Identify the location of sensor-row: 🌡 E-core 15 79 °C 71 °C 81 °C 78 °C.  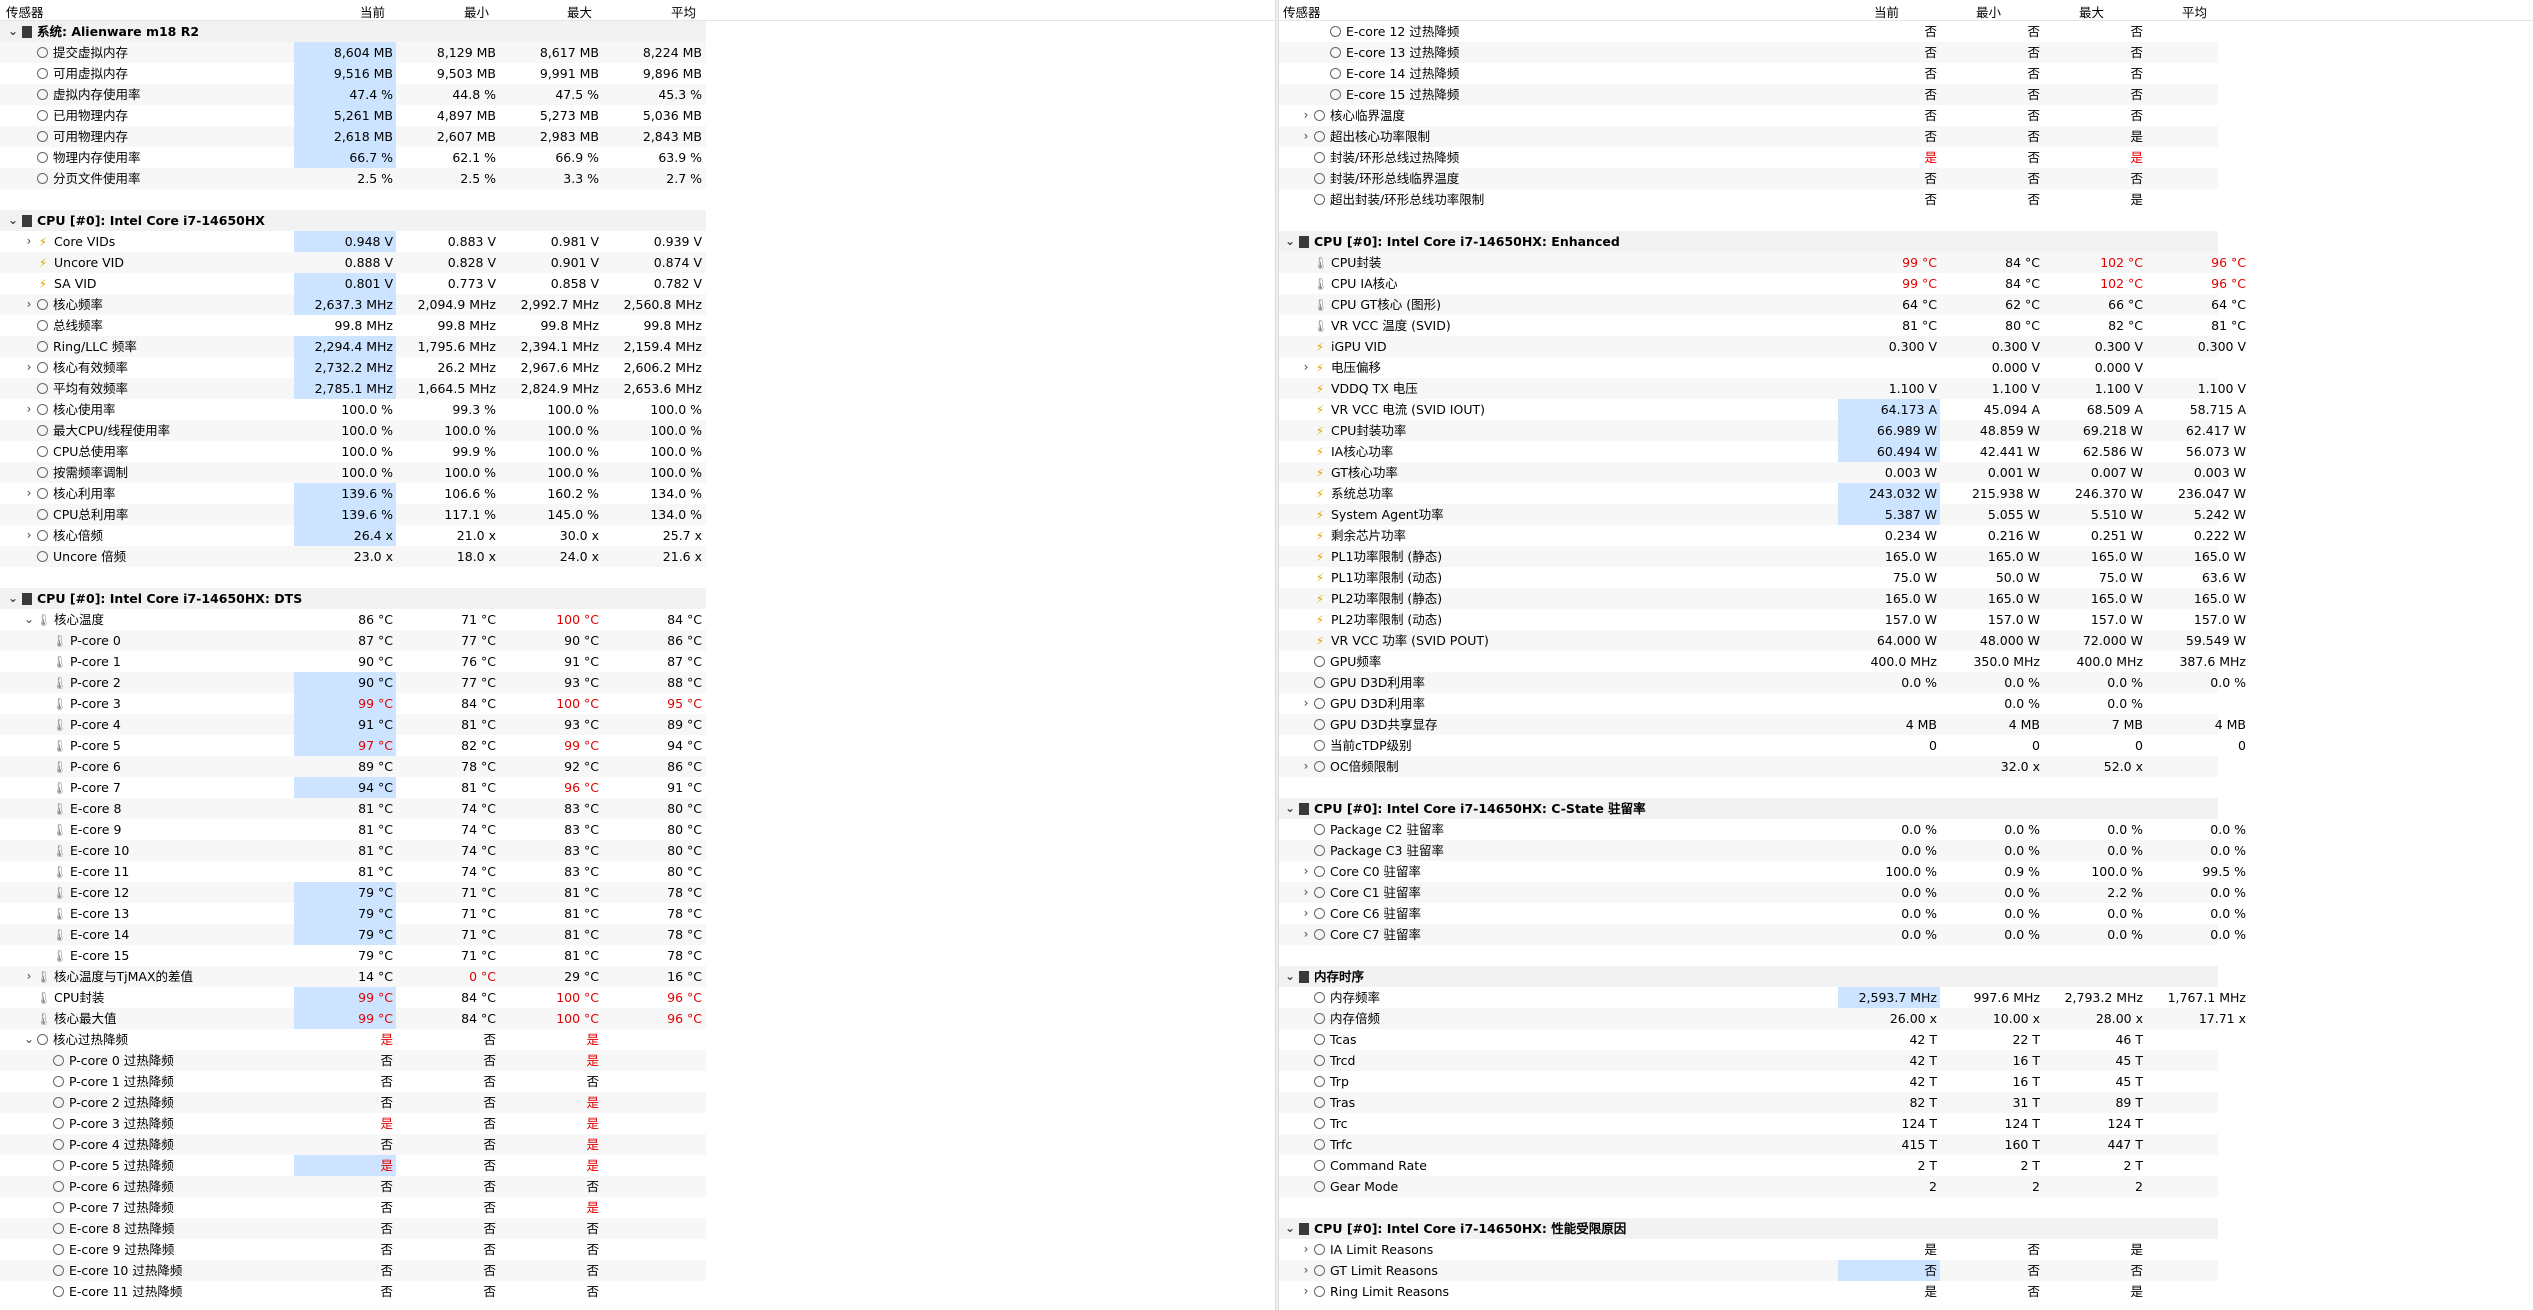
(637, 955).